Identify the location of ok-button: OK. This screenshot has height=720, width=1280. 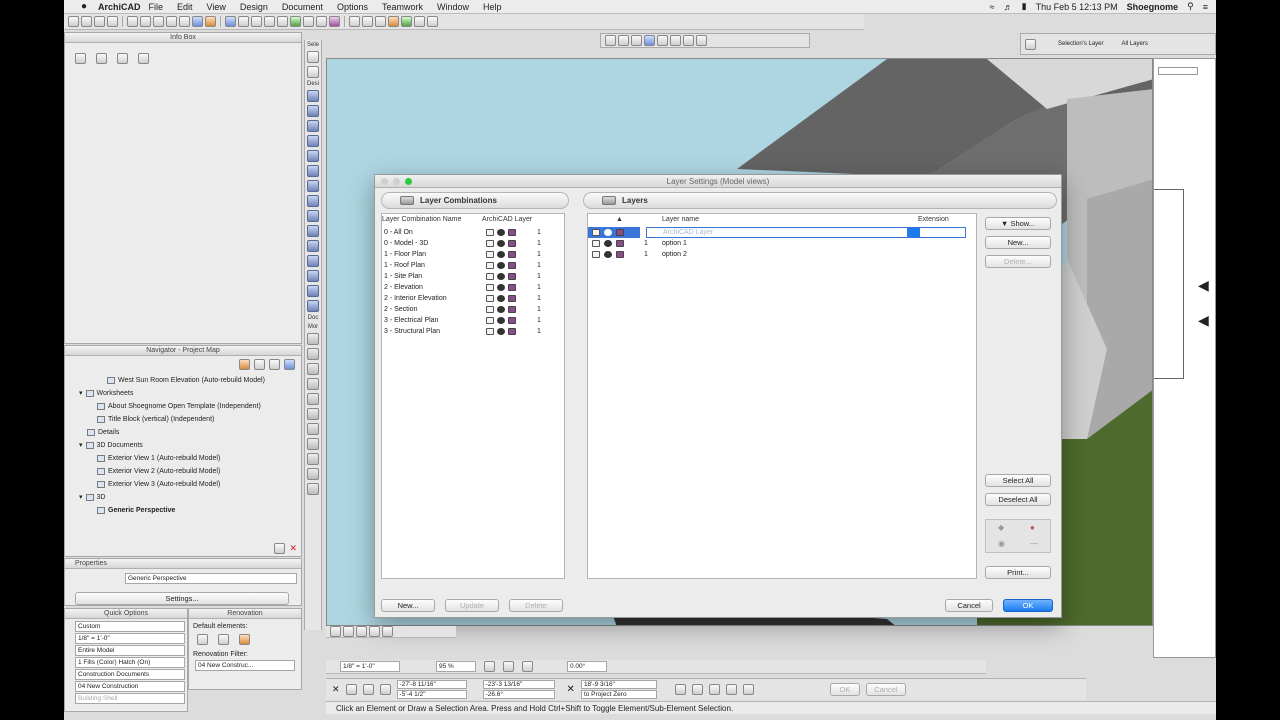
(1028, 605).